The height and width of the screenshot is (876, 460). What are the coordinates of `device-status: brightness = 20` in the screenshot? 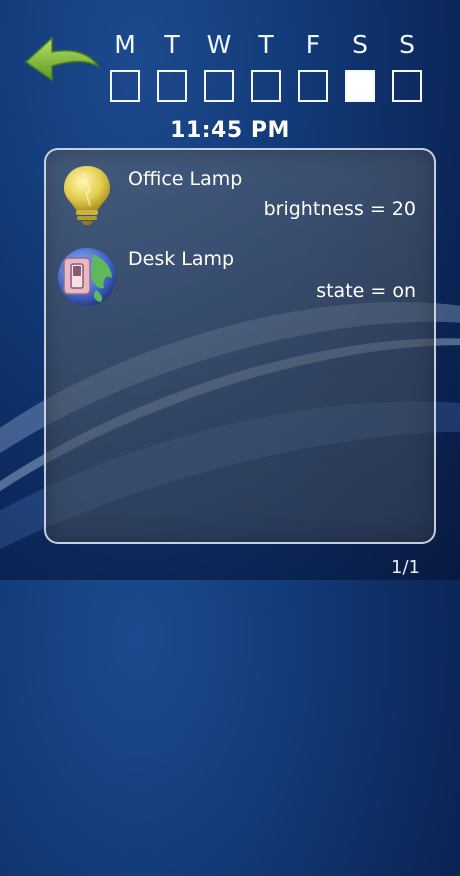 It's located at (339, 209).